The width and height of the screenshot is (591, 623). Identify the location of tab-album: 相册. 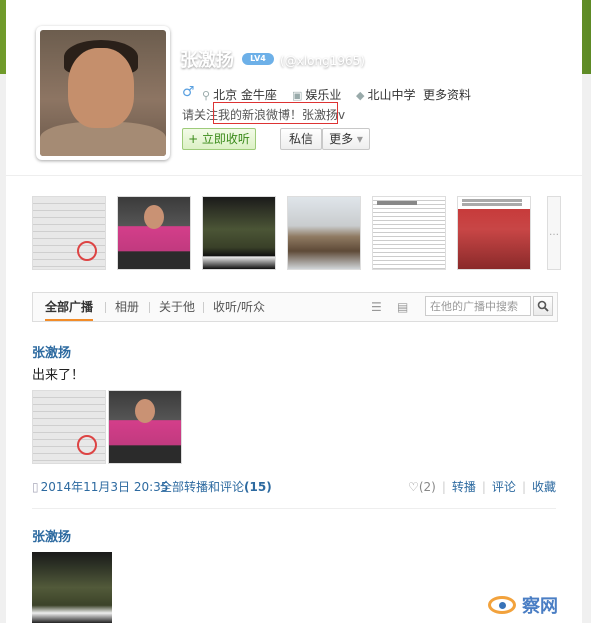
(127, 307).